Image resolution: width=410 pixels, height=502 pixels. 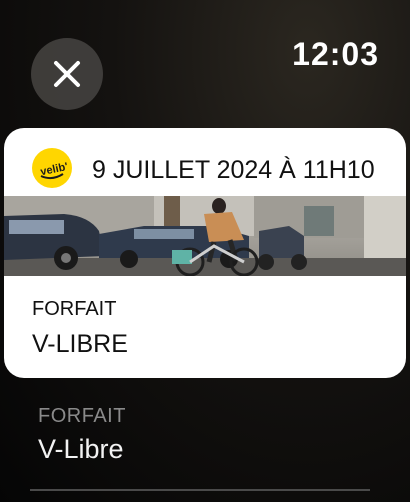 What do you see at coordinates (52, 168) in the screenshot?
I see `velib-logo-icon: velib'` at bounding box center [52, 168].